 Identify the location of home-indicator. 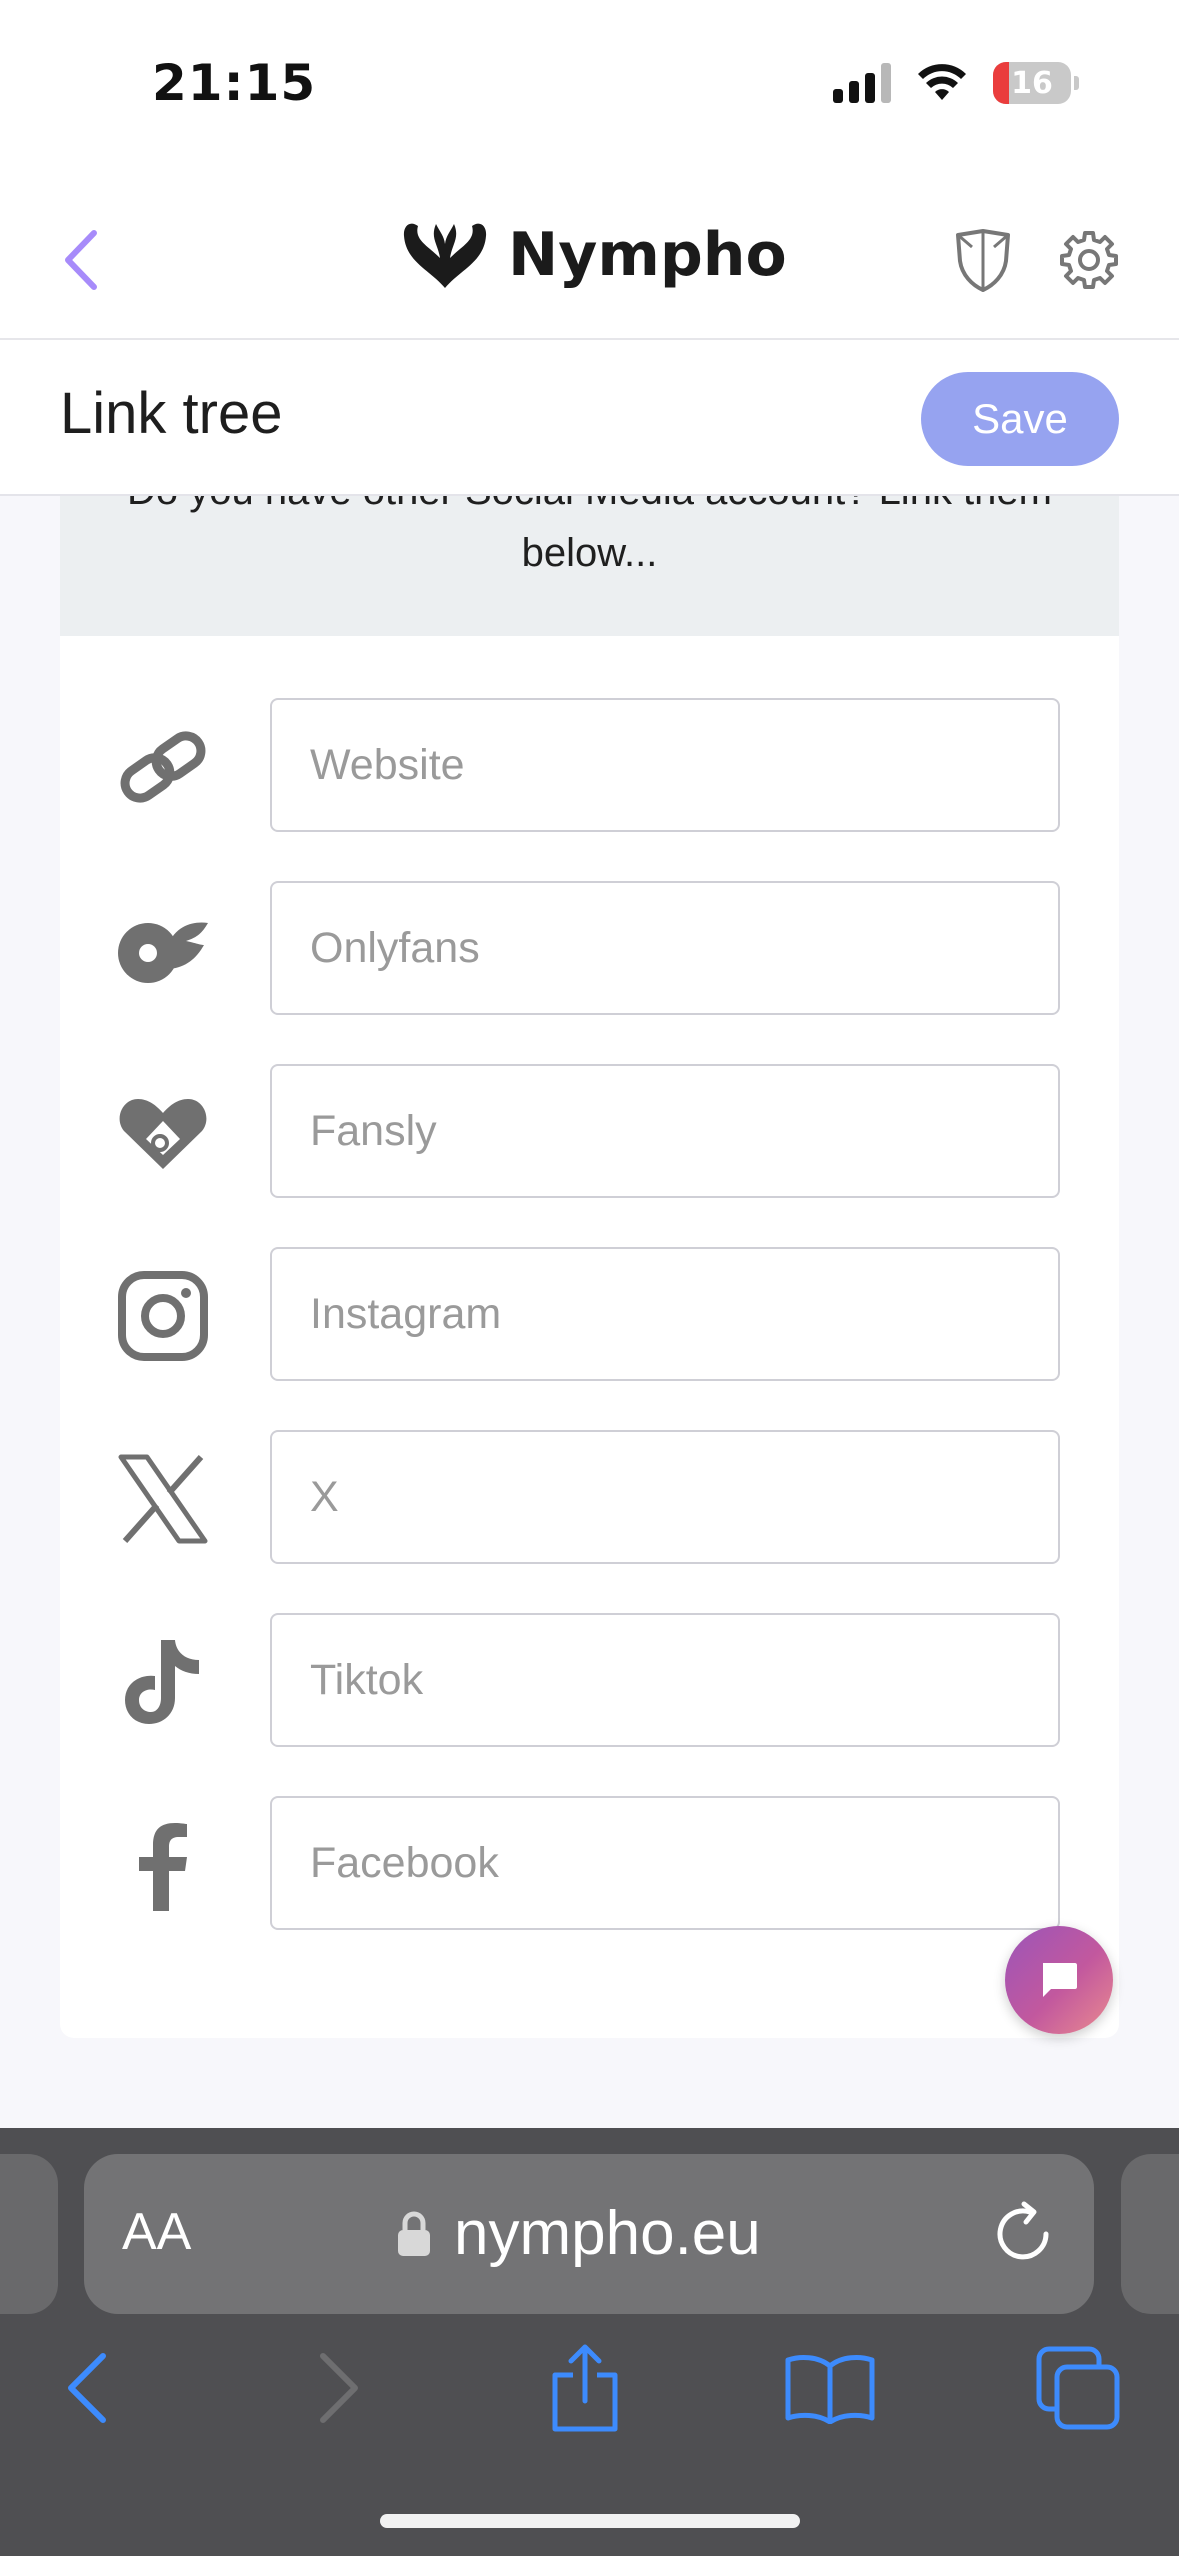
(590, 2521).